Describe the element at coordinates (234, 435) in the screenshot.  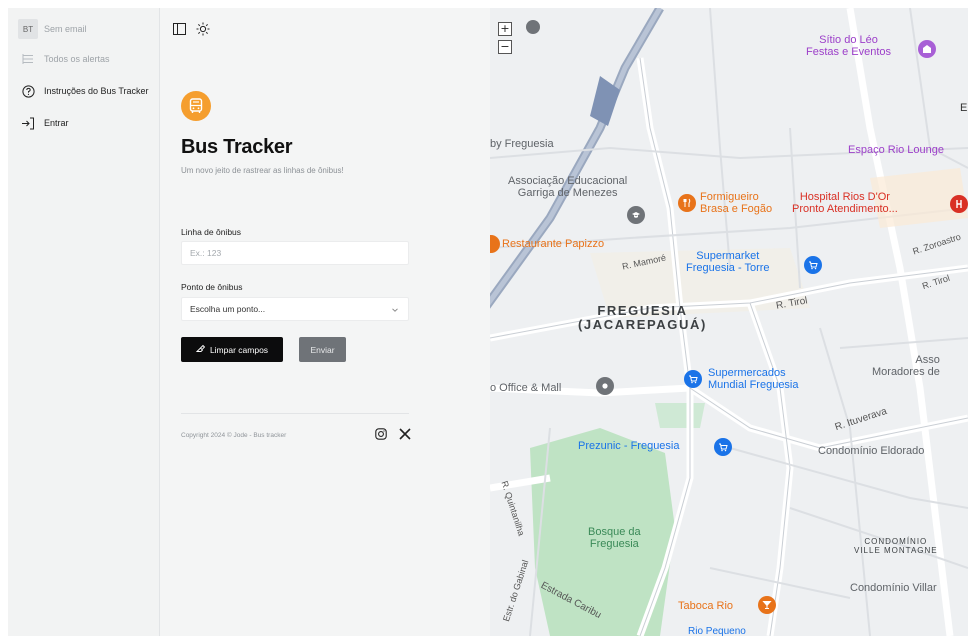
I see `copyright-text: Copyright 2024 © Jode - Bus tracker` at that location.